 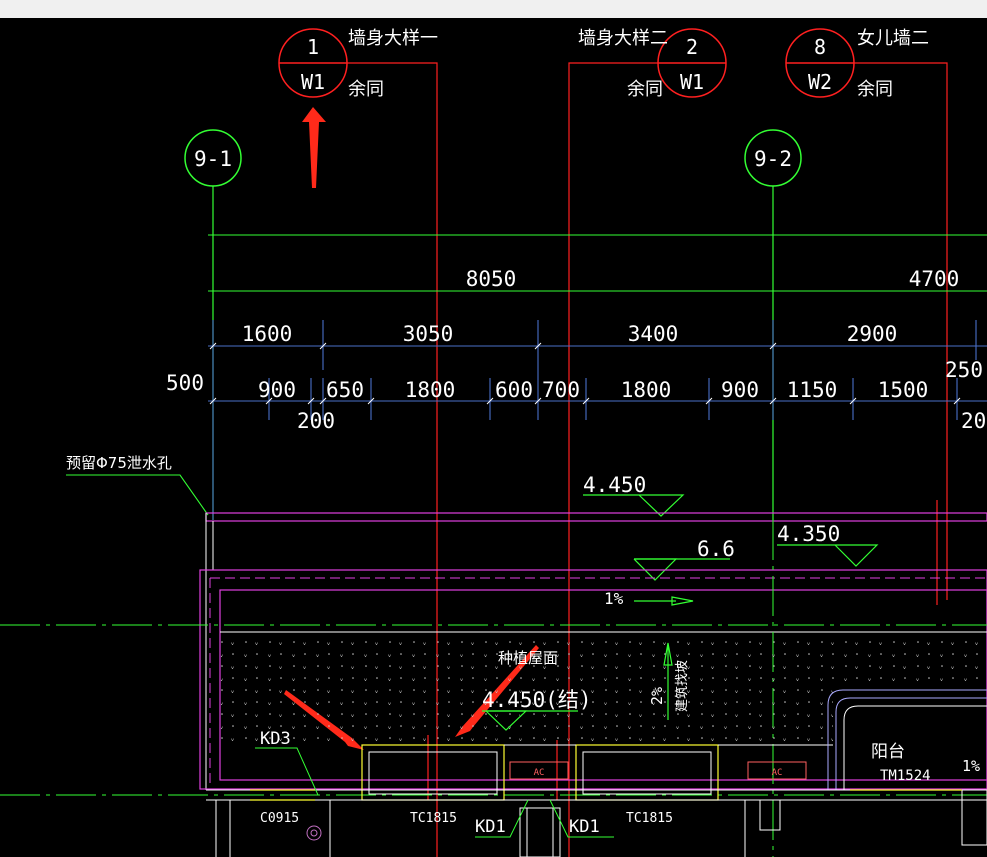 What do you see at coordinates (820, 82) in the screenshot?
I see `callout-sheet: W2` at bounding box center [820, 82].